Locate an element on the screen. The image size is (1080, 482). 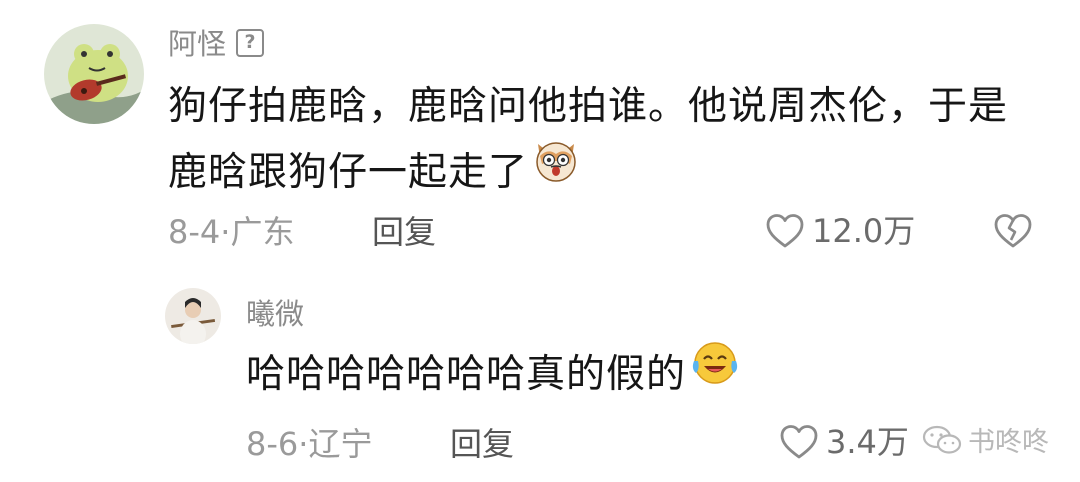
username: 曦微 is located at coordinates (275, 314).